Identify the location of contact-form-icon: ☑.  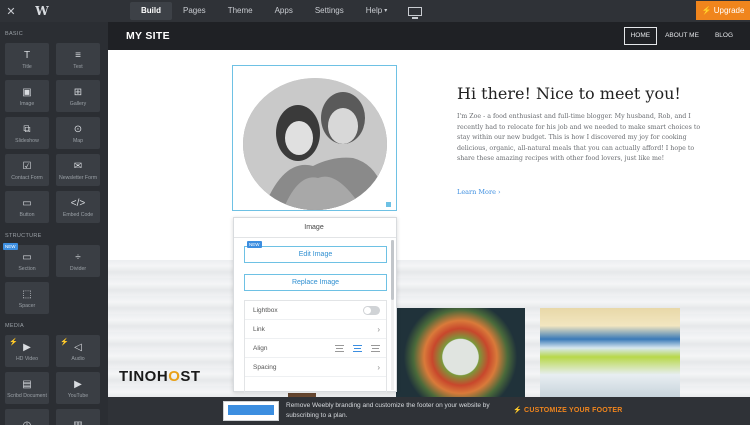
(27, 166).